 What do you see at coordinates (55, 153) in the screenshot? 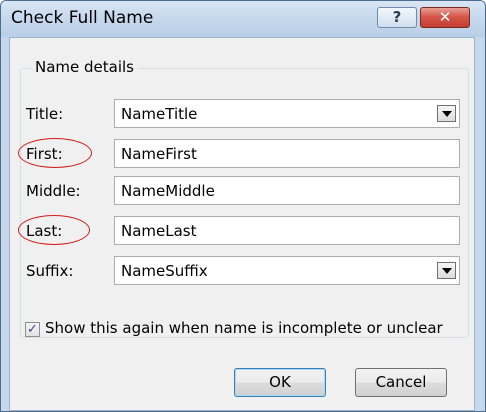
I see `highlight-ellipse-first` at bounding box center [55, 153].